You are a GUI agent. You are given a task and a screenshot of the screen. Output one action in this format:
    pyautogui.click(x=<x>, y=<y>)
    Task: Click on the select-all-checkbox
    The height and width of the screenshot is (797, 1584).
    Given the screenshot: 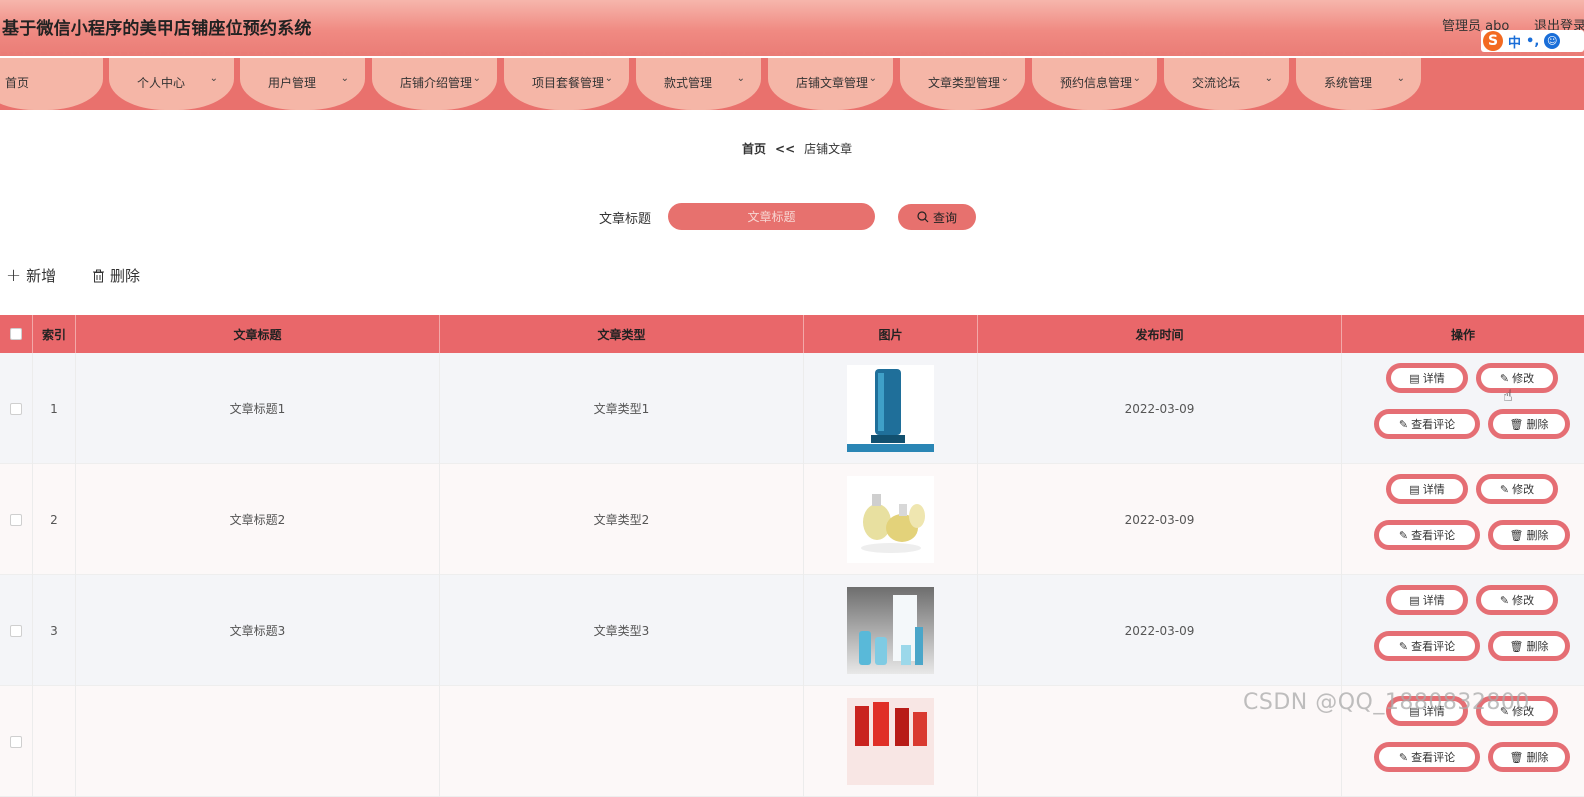 What is the action you would take?
    pyautogui.click(x=16, y=334)
    